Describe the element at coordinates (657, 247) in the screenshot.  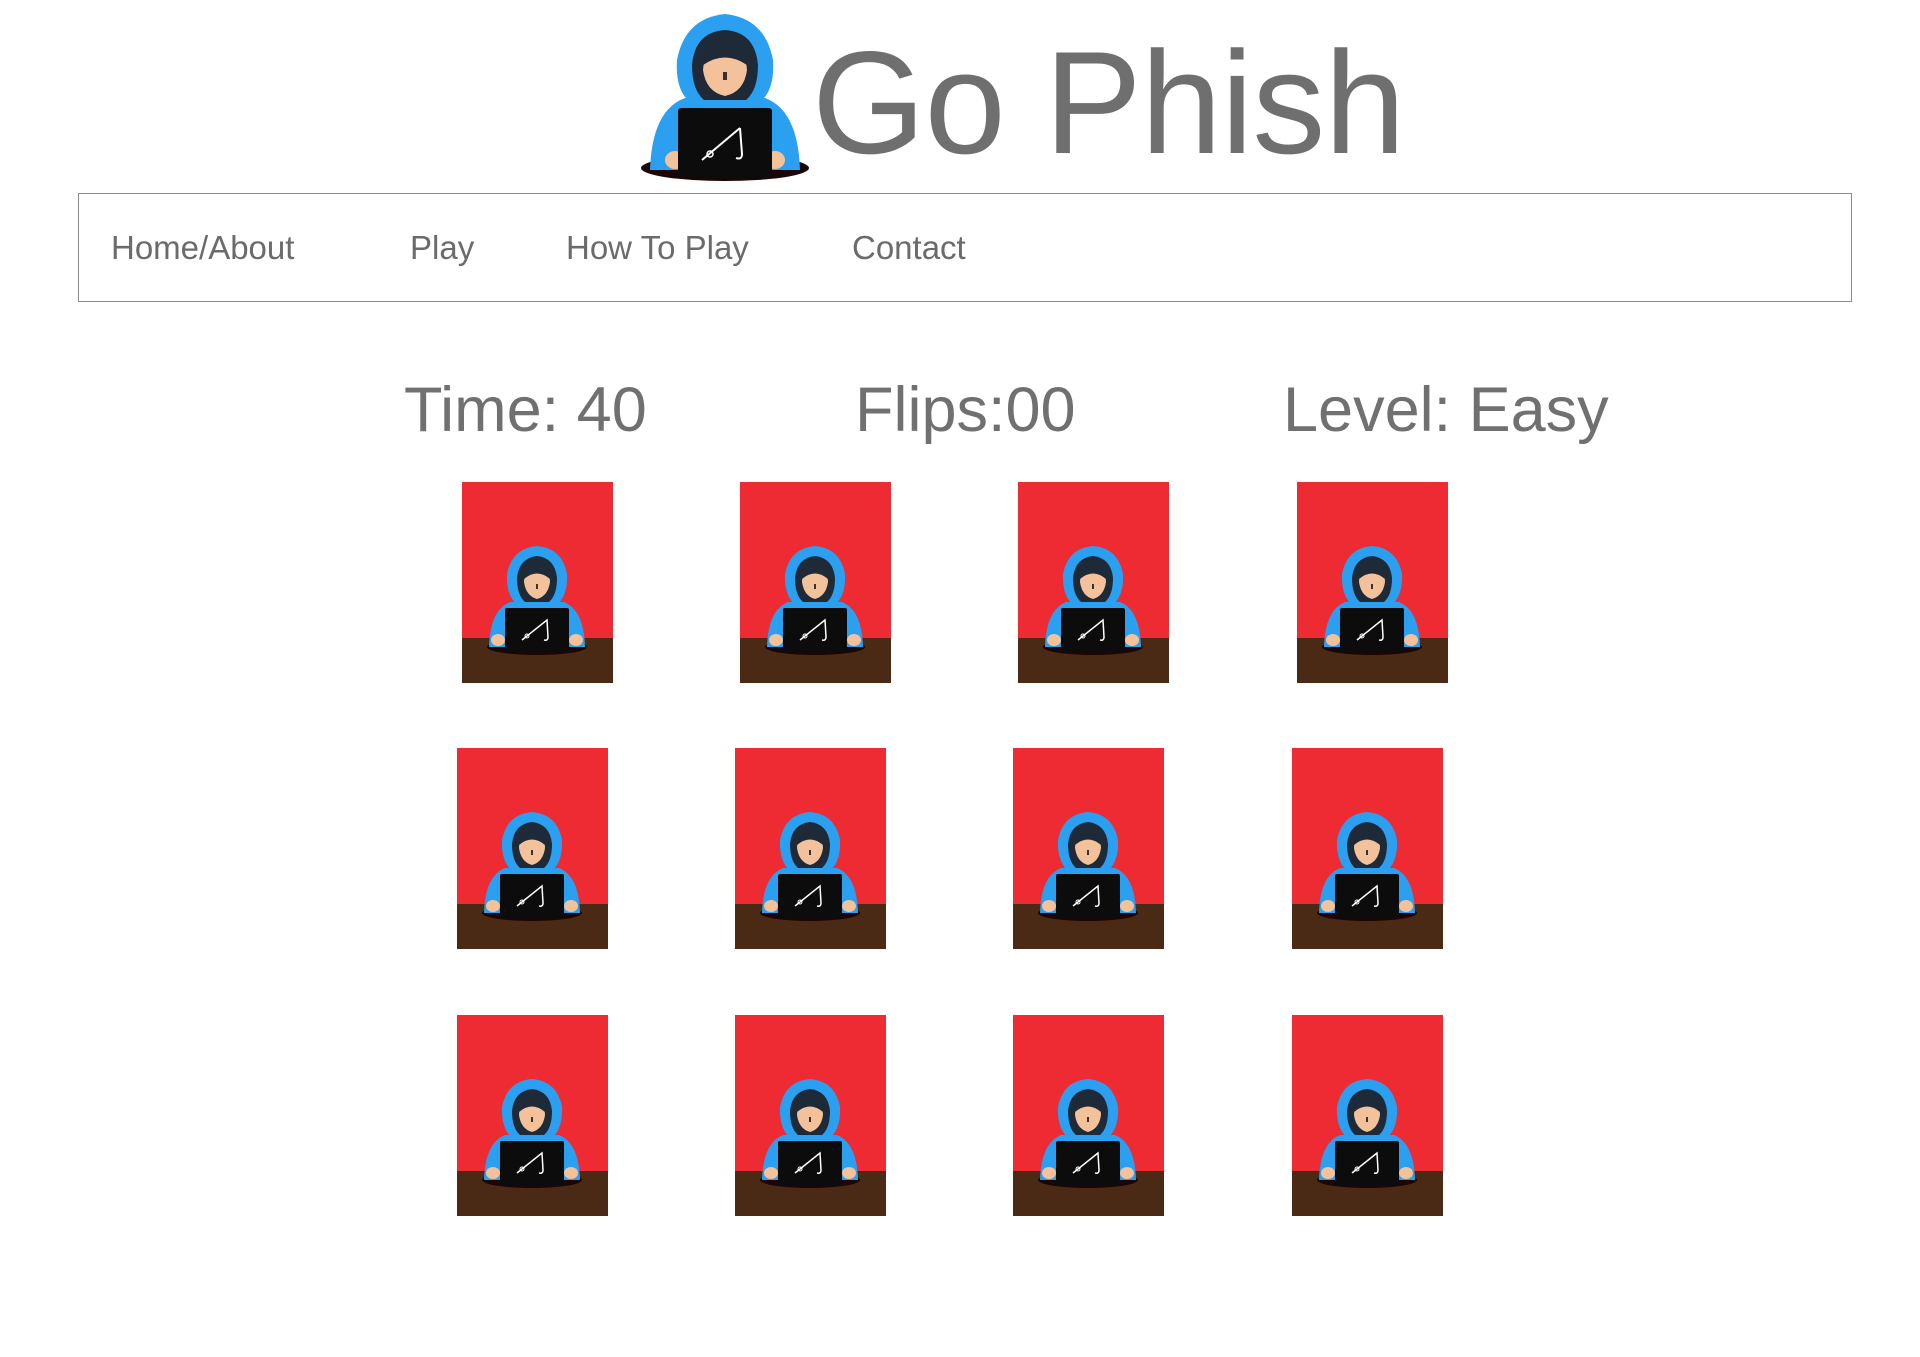
I see `nav-how-to-play-link: How To Play` at that location.